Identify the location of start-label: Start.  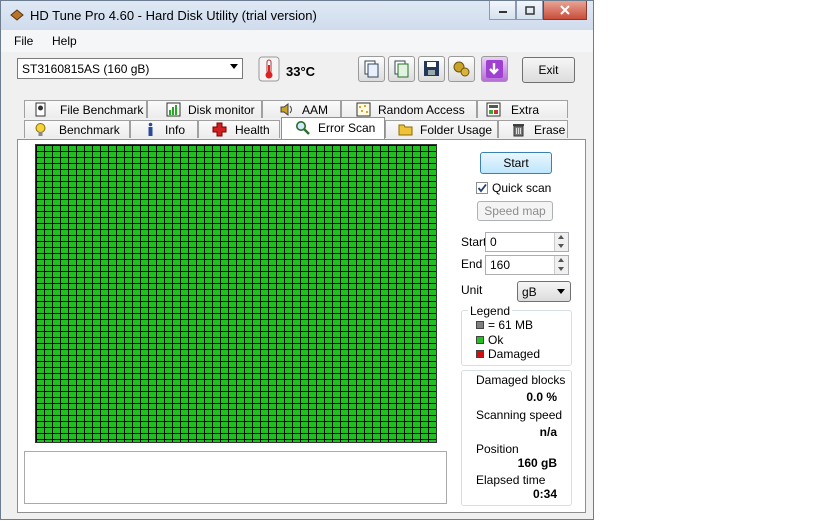
(474, 242).